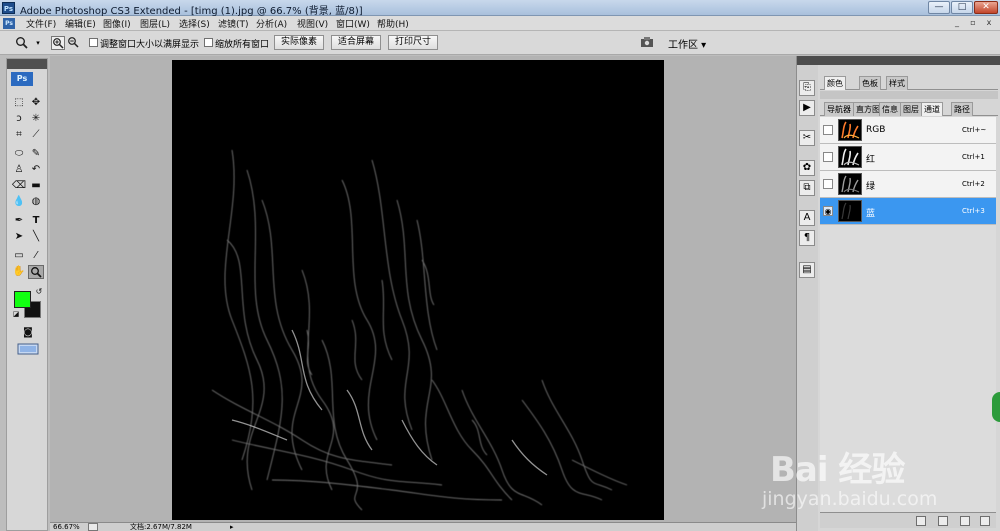  I want to click on close-button: ✕, so click(986, 7).